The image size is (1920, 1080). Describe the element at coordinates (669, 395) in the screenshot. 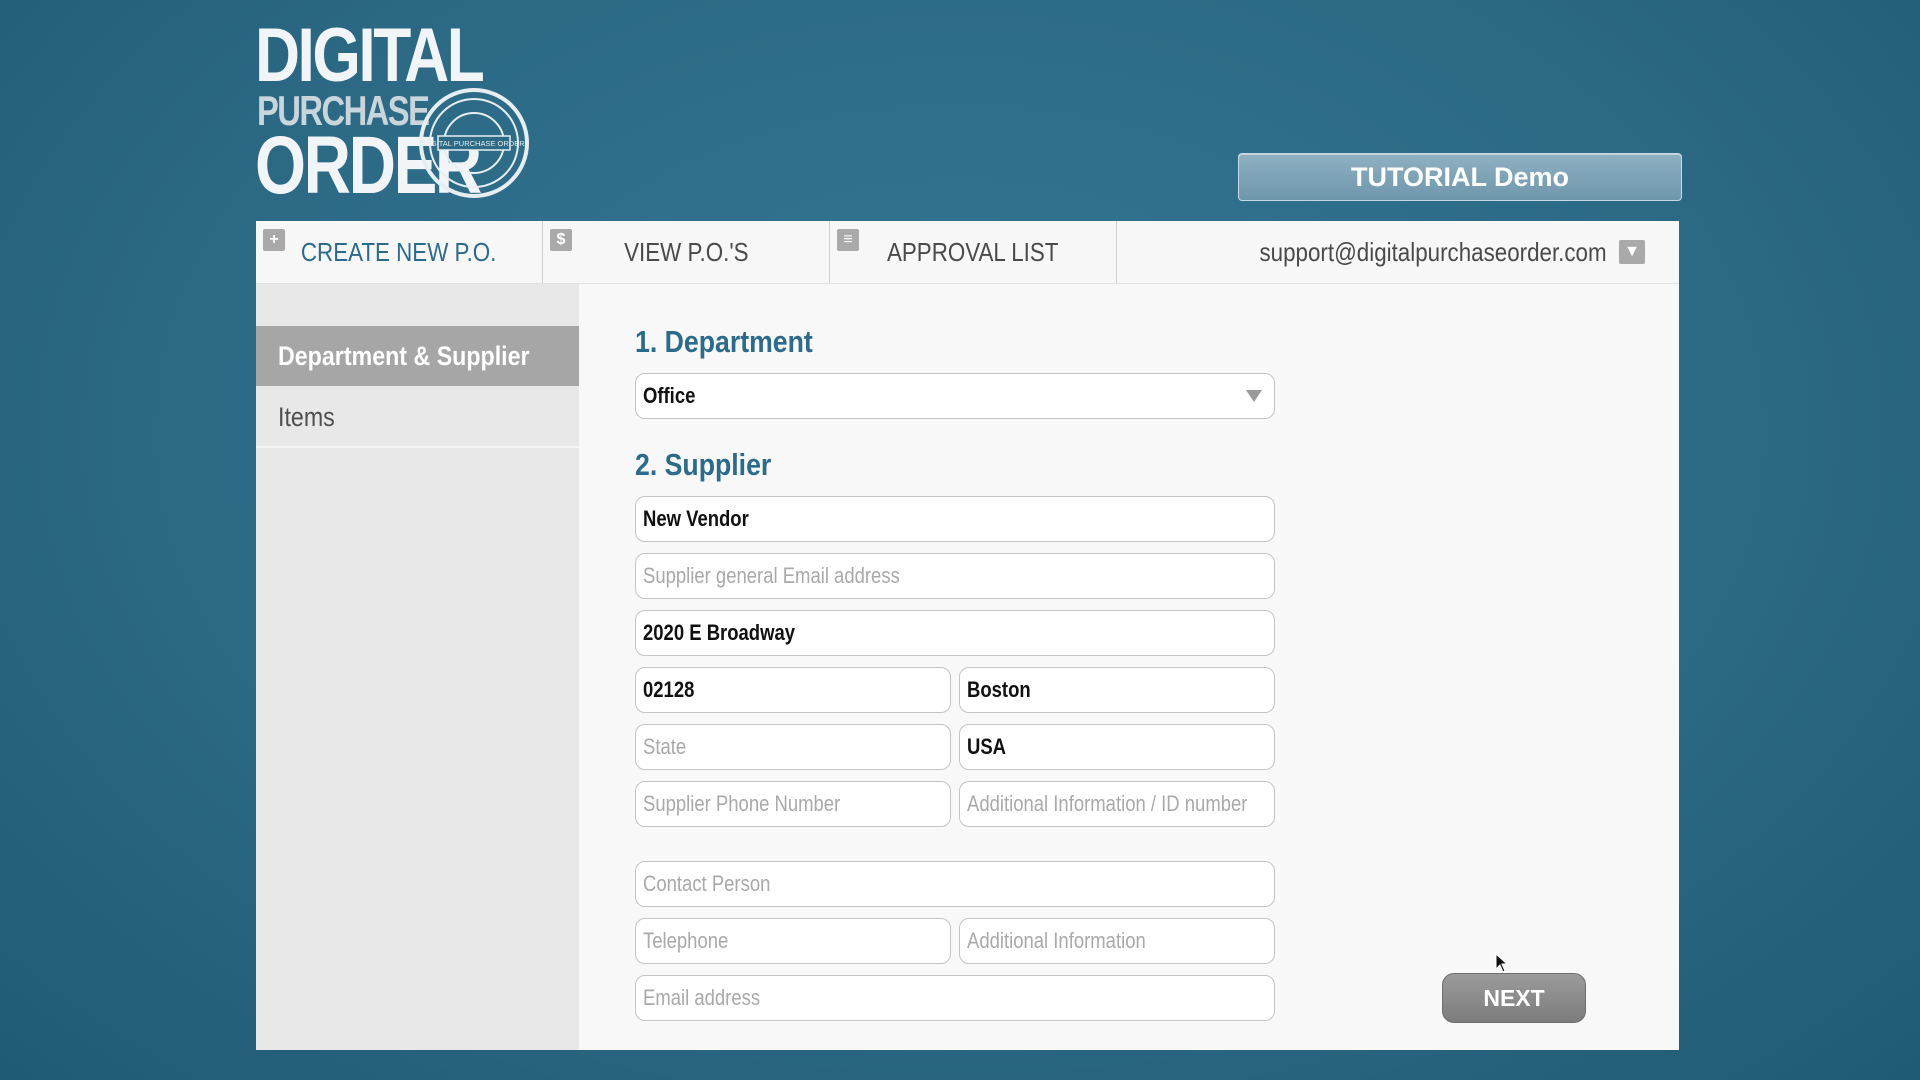

I see `department-selected: Office` at that location.